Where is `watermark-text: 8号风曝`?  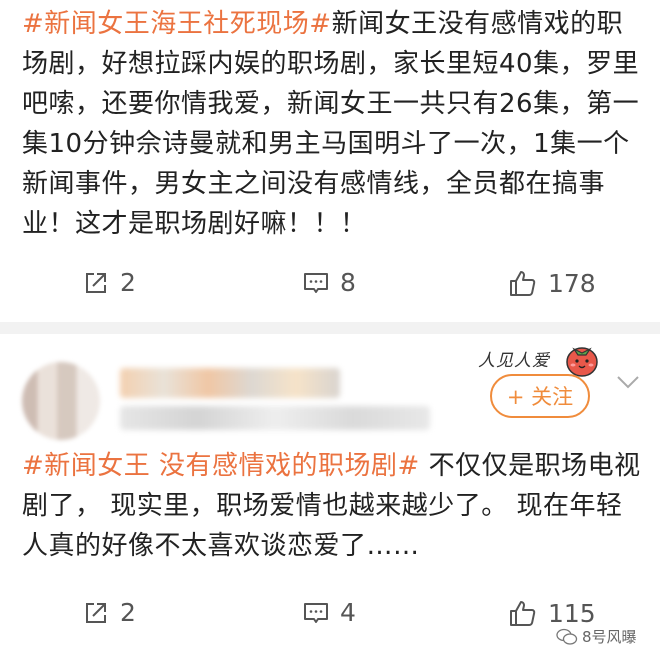
watermark-text: 8号风曝 is located at coordinates (609, 637).